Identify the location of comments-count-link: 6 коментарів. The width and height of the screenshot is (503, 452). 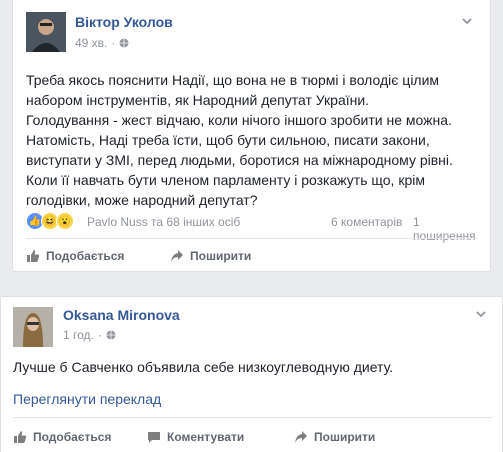
(366, 222).